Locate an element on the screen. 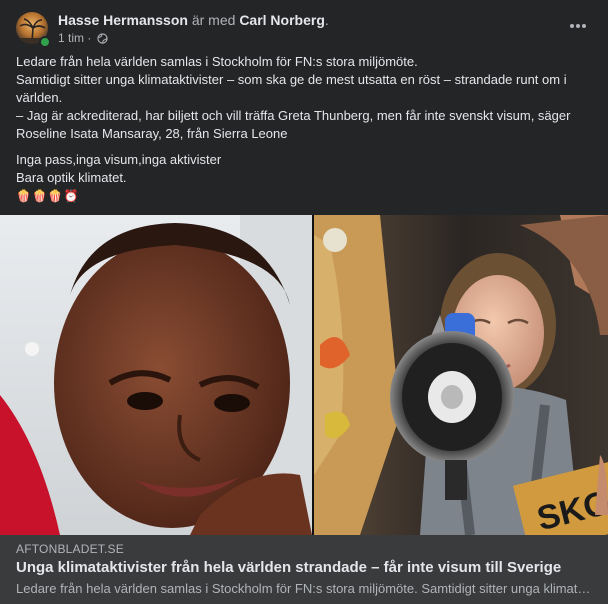  author-name: Hasse Hermansson is located at coordinates (123, 20).